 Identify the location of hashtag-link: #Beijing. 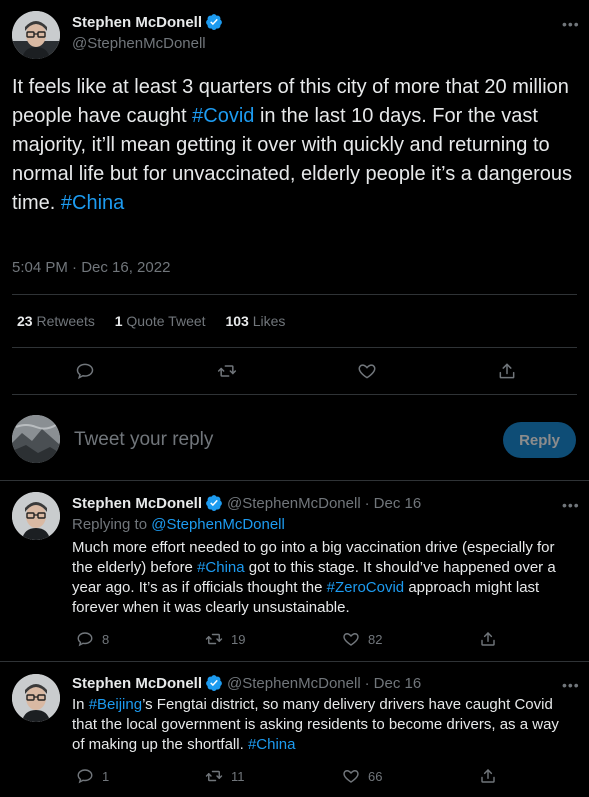
(115, 704).